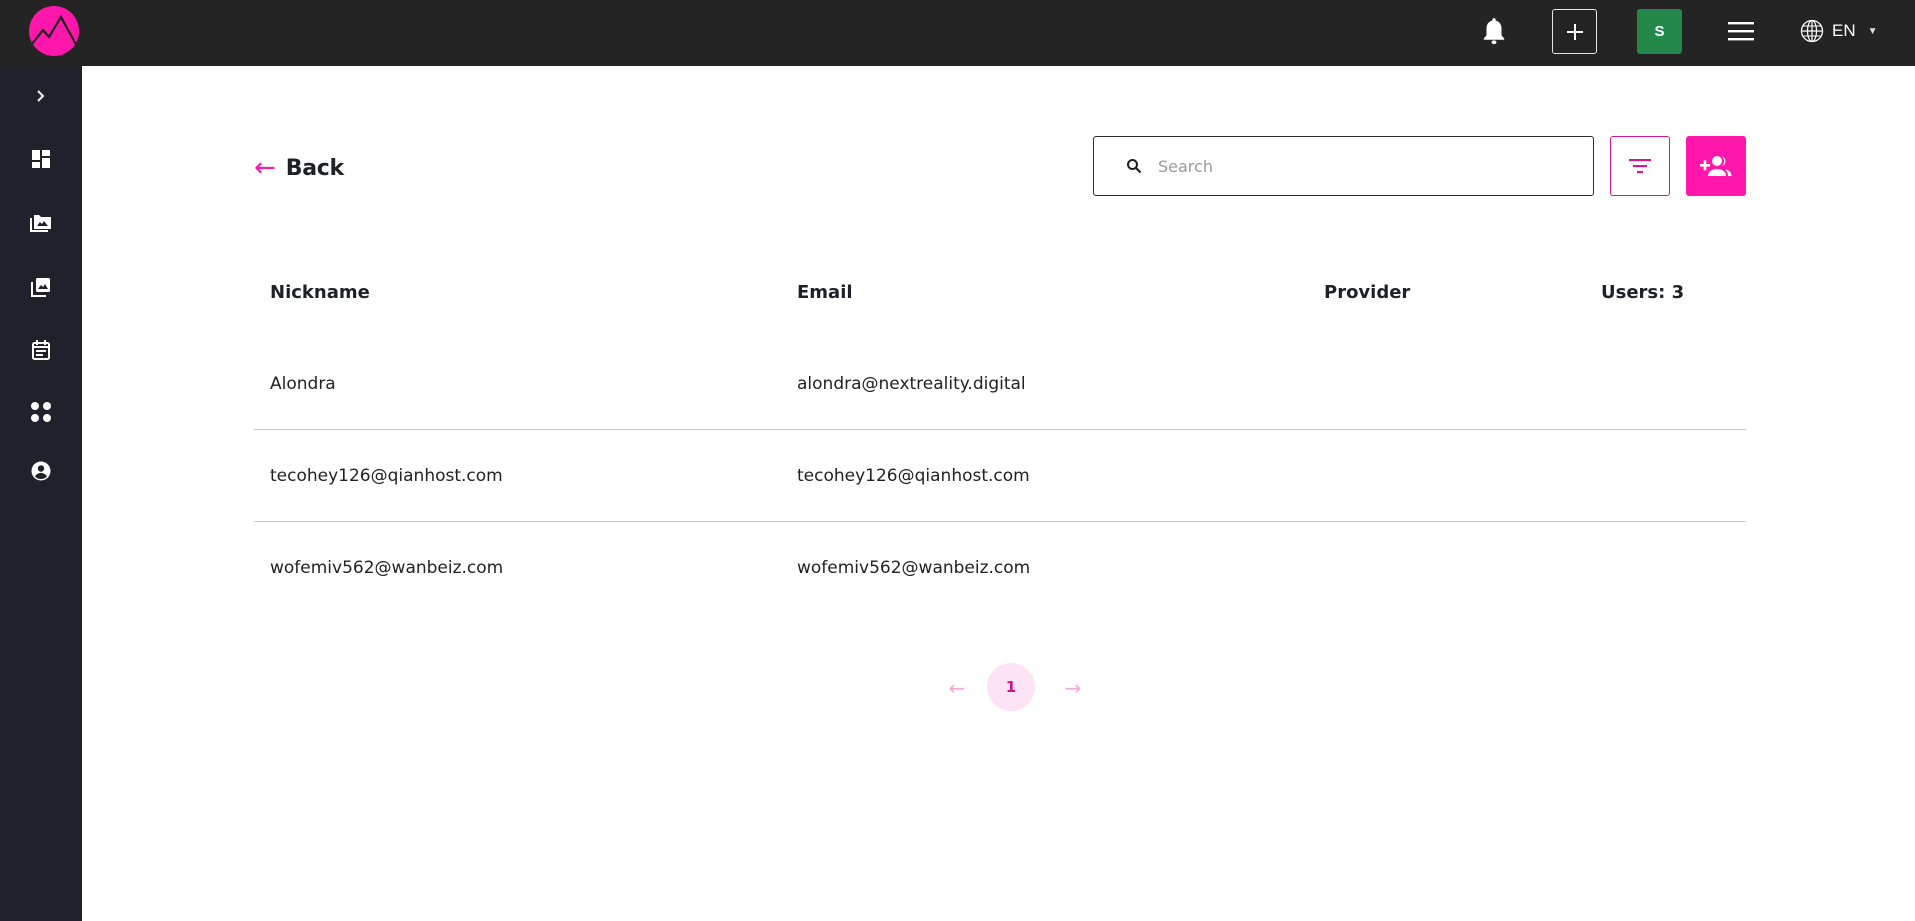  What do you see at coordinates (303, 384) in the screenshot?
I see `cell-nickname: Alondra` at bounding box center [303, 384].